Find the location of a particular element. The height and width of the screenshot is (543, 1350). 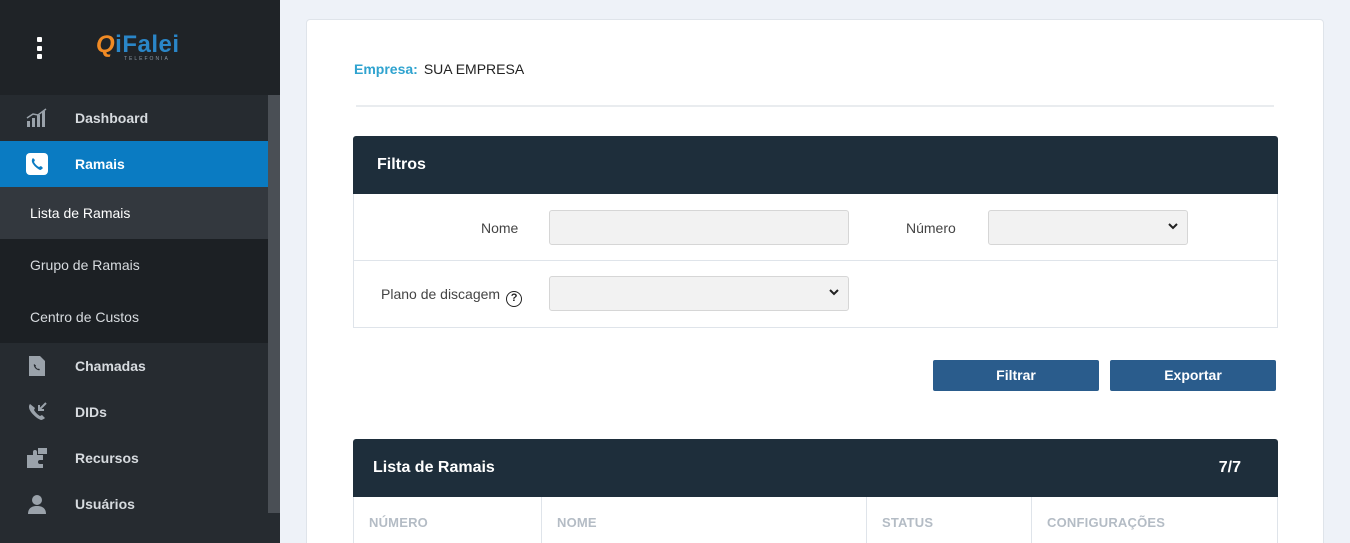

company-info: Empresa: SUA EMPRESA is located at coordinates (439, 69).